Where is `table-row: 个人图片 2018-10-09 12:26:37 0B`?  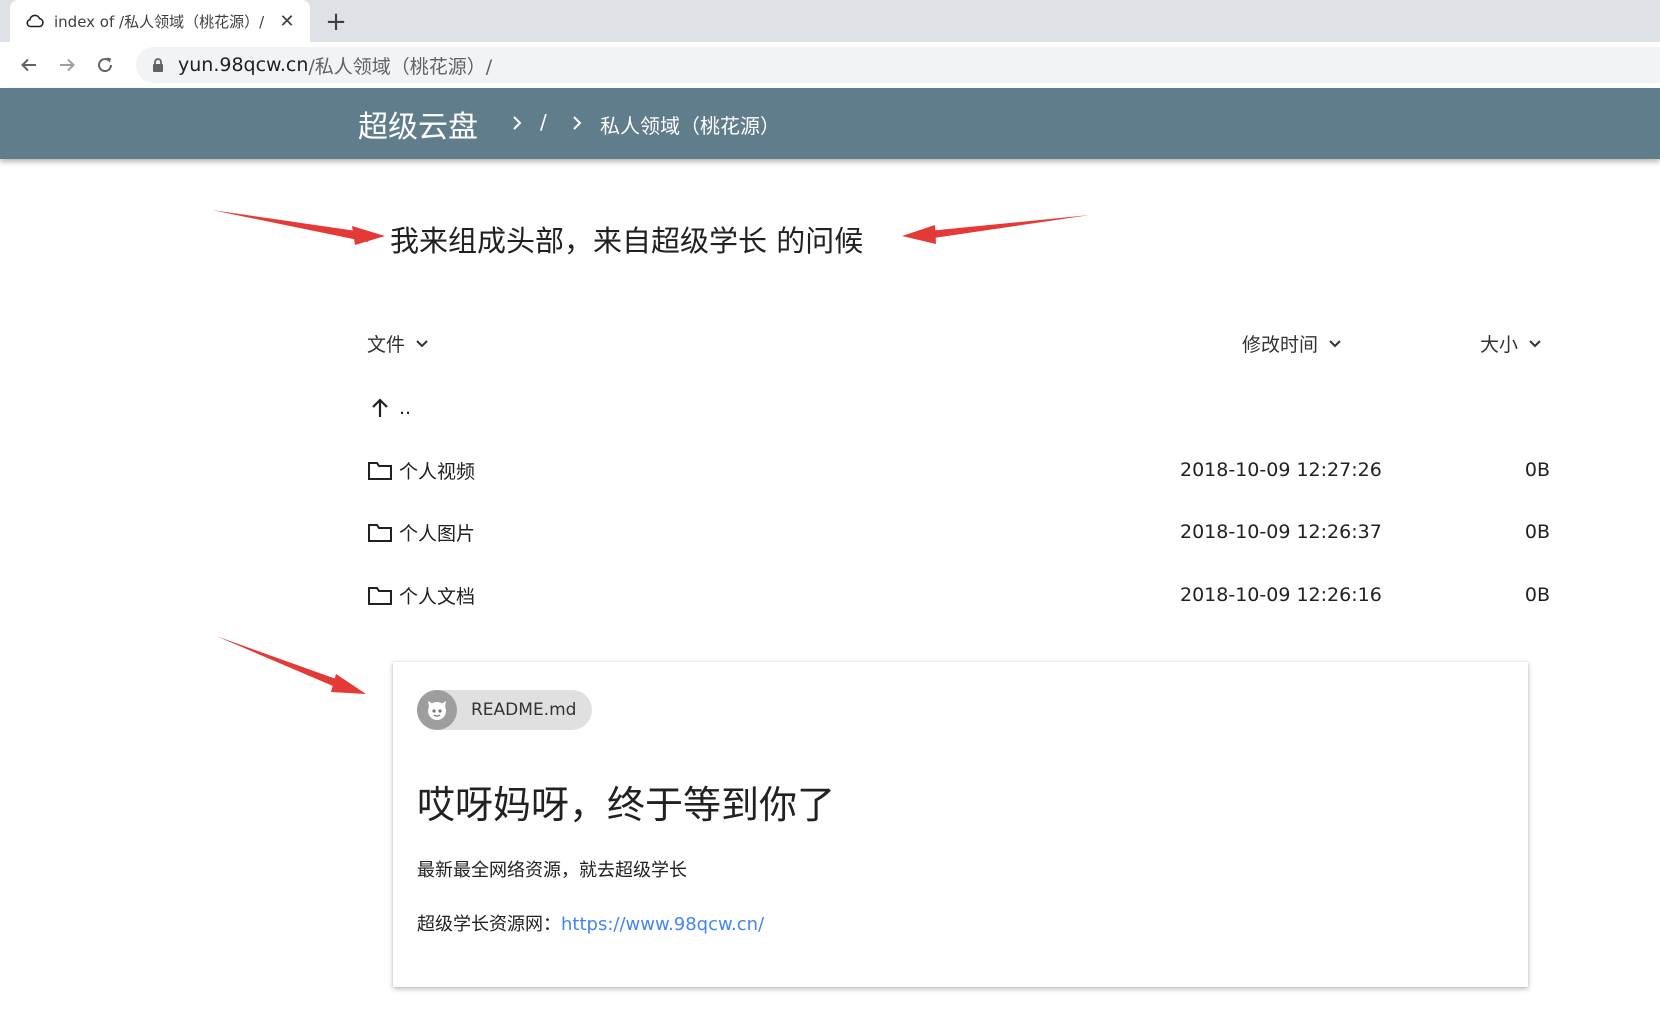
table-row: 个人图片 2018-10-09 12:26:37 0B is located at coordinates (958, 532).